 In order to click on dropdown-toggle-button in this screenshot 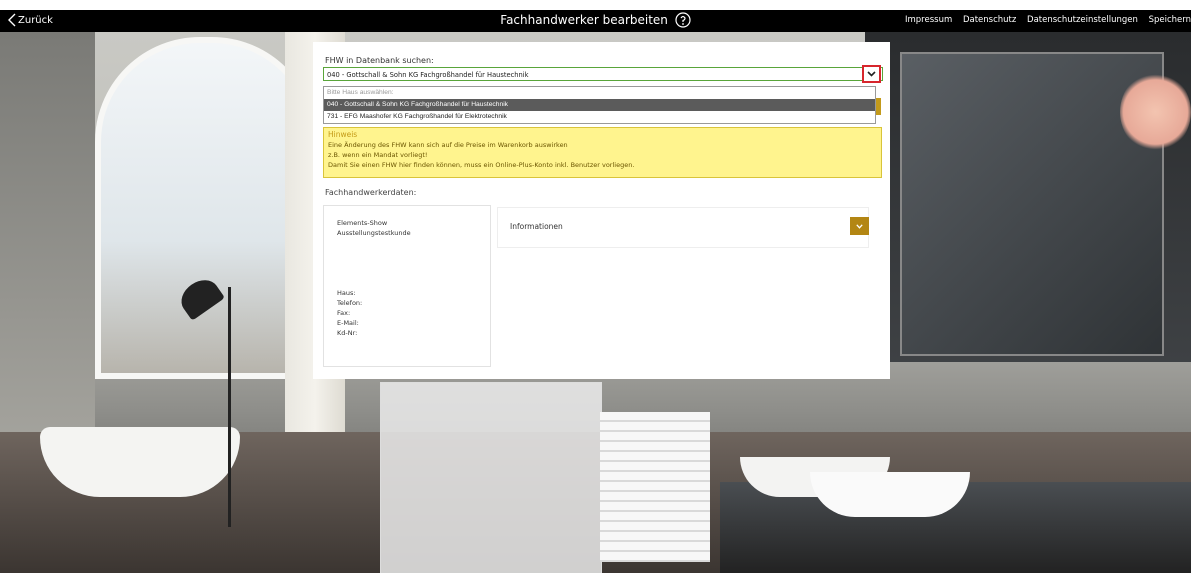, I will do `click(871, 74)`.